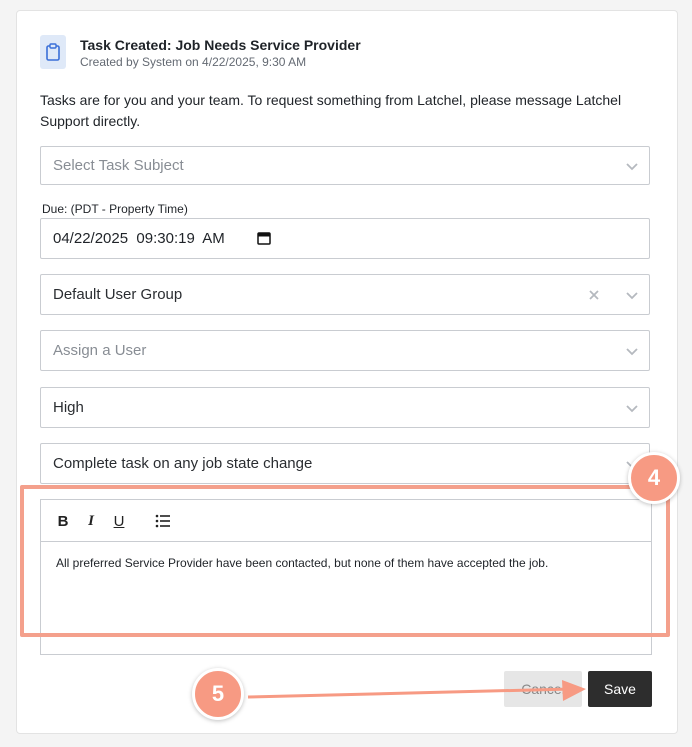  Describe the element at coordinates (264, 238) in the screenshot. I see `calendar-icon` at that location.